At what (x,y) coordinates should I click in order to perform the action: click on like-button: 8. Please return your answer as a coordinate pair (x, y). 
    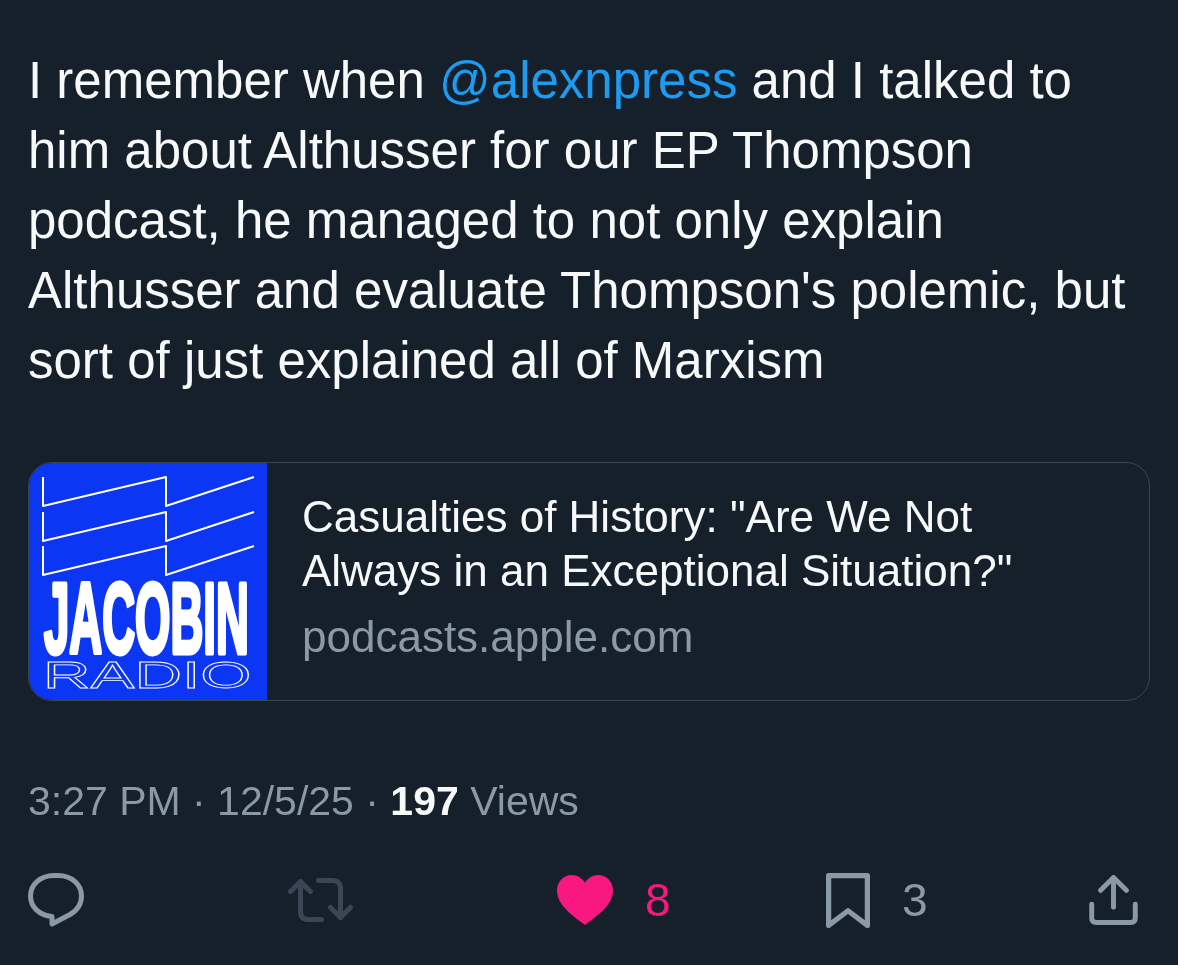
    Looking at the image, I should click on (614, 900).